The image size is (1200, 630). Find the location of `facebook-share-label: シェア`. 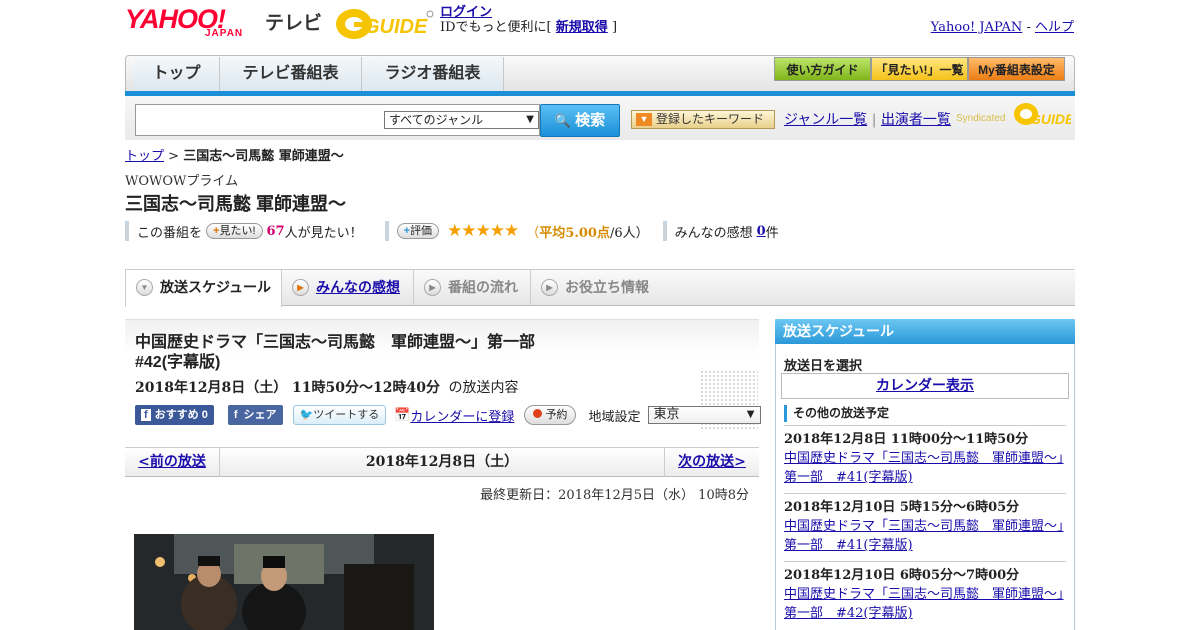

facebook-share-label: シェア is located at coordinates (260, 415).